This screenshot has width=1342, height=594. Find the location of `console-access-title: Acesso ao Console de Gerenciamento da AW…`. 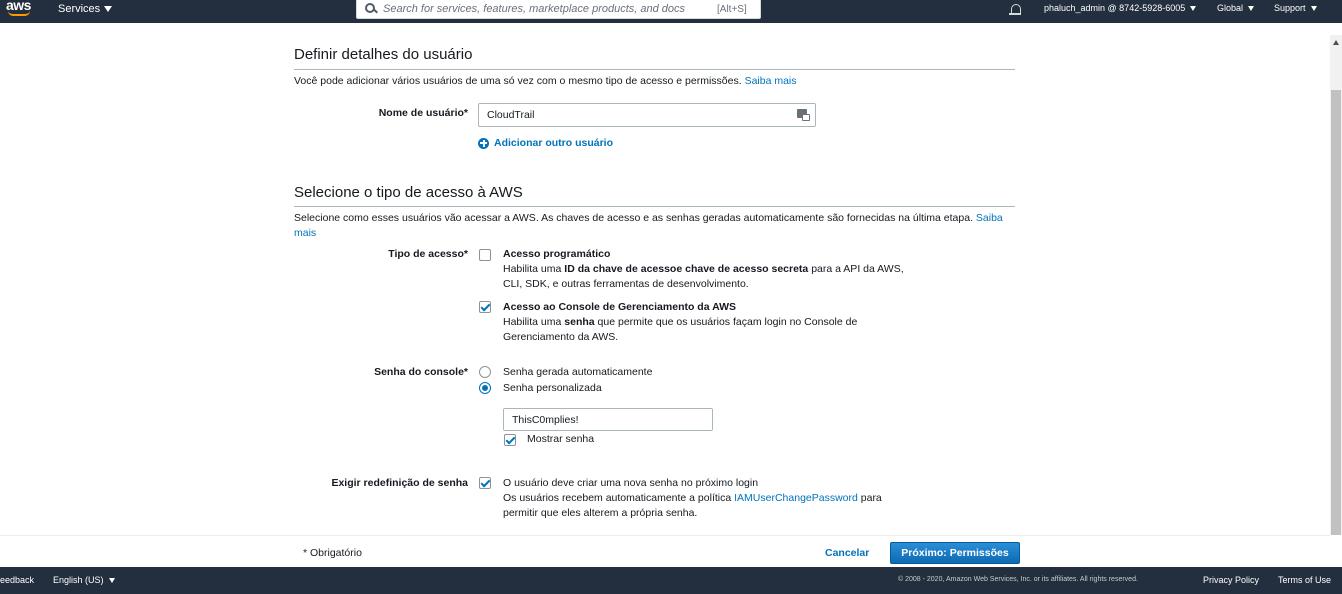

console-access-title: Acesso ao Console de Gerenciamento da AW… is located at coordinates (620, 307).